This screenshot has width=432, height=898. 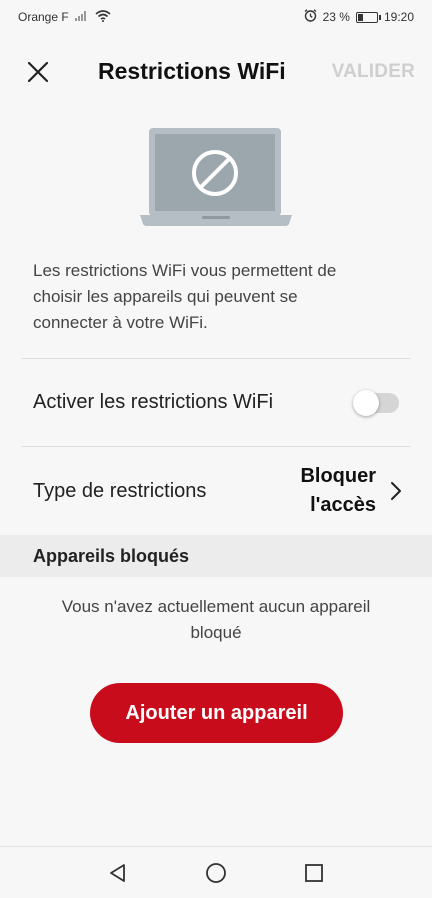 What do you see at coordinates (103, 17) in the screenshot?
I see `wifi-icon` at bounding box center [103, 17].